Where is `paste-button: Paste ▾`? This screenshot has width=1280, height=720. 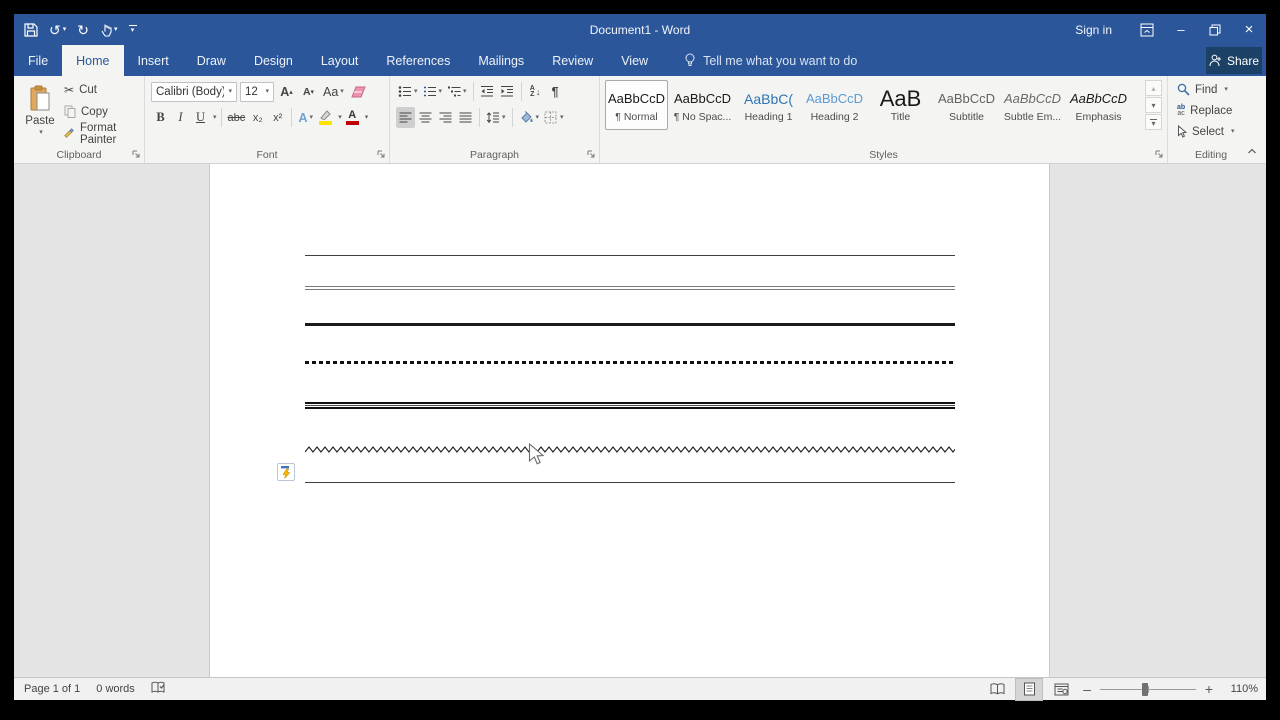
paste-button: Paste ▾ is located at coordinates (40, 118).